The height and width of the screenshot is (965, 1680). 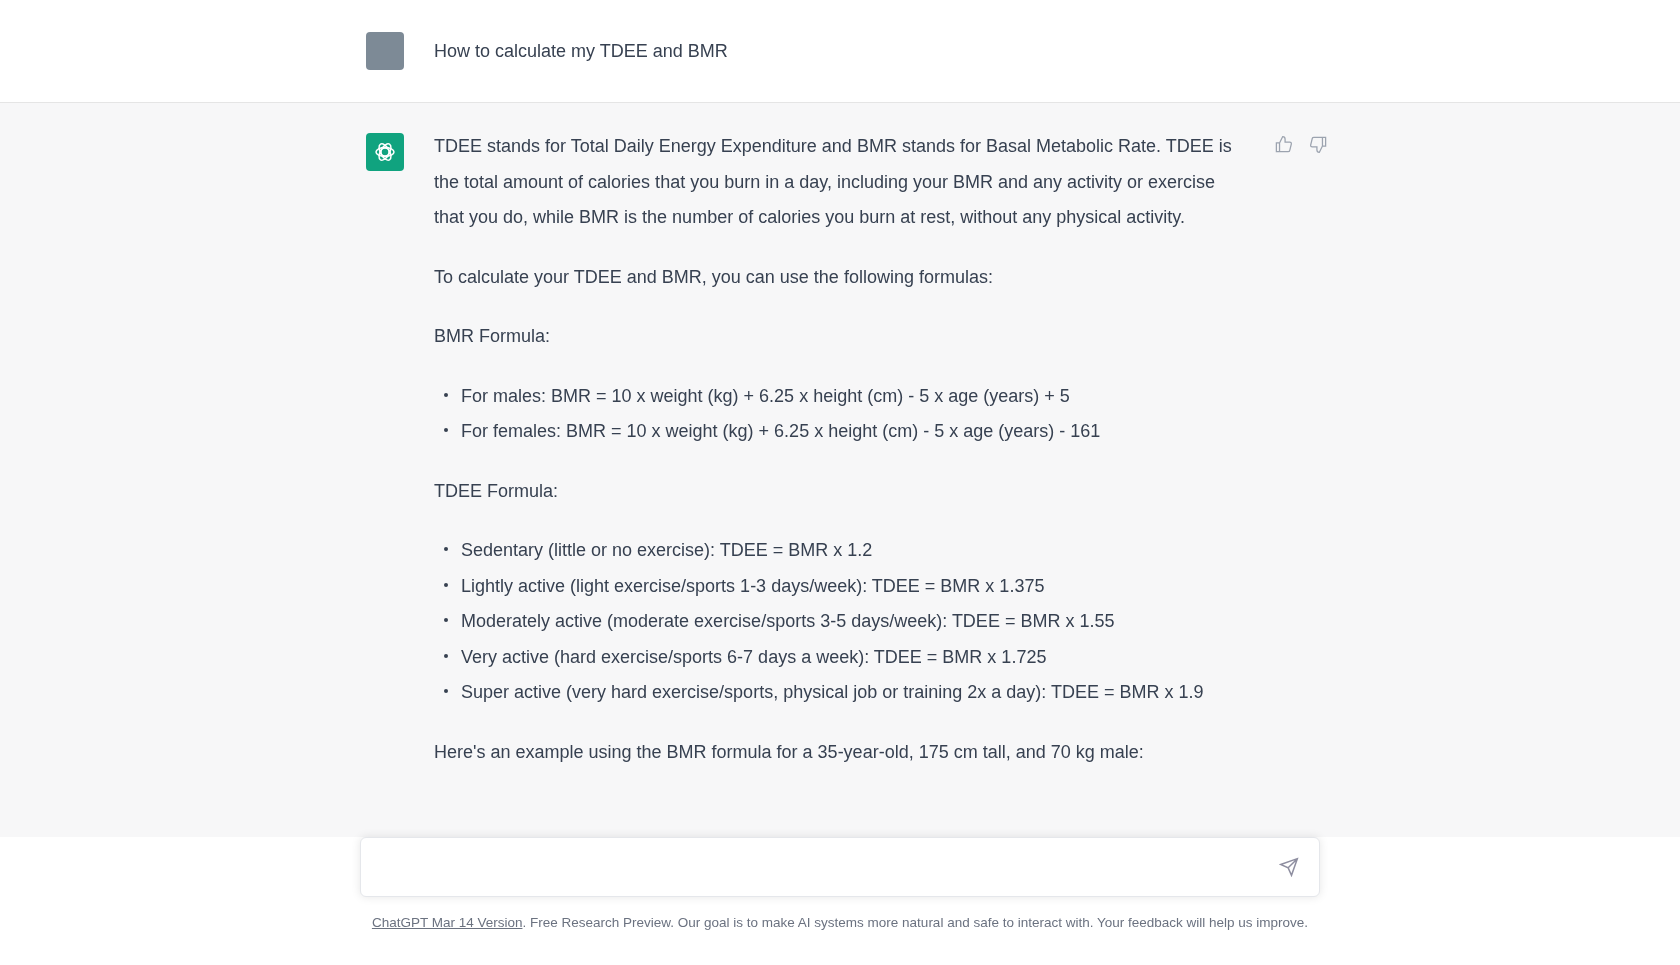 What do you see at coordinates (765, 396) in the screenshot?
I see `list-item: For males: BMR = 10 x weight (kg) + 6.25 x height (cm) - 5 x age (years) + 5` at bounding box center [765, 396].